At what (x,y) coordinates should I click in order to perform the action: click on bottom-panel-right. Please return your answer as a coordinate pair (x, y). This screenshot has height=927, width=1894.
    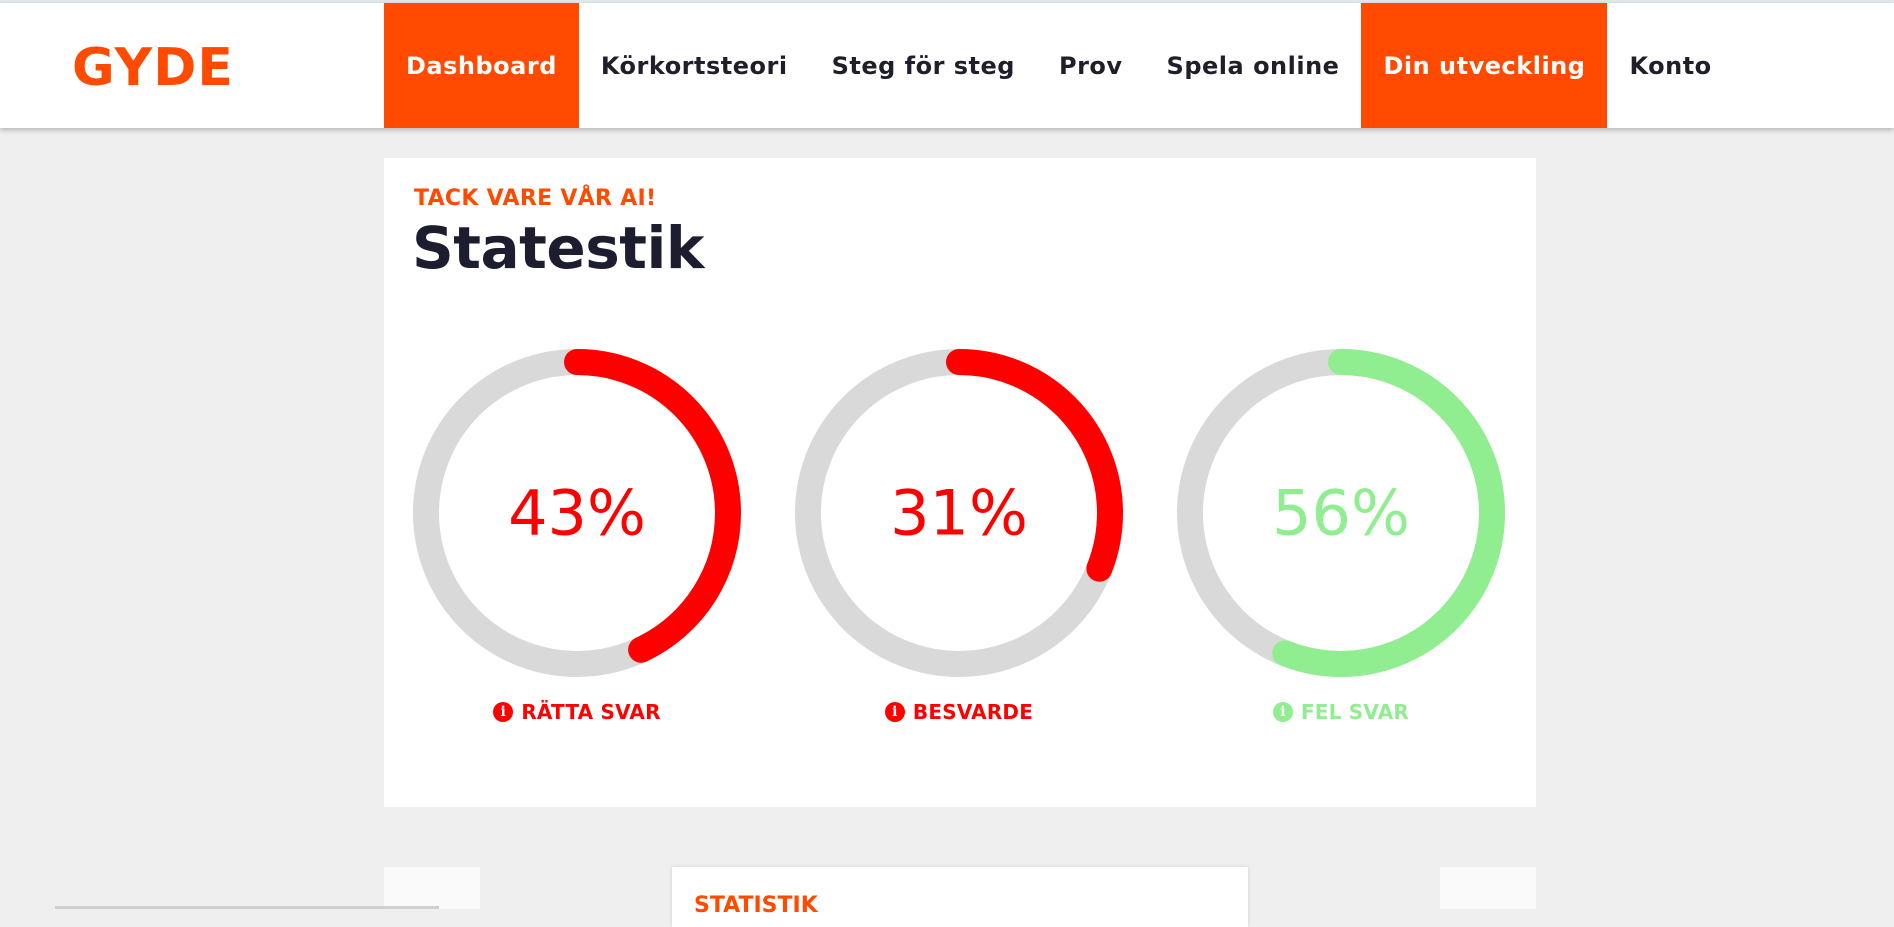
    Looking at the image, I should click on (1488, 888).